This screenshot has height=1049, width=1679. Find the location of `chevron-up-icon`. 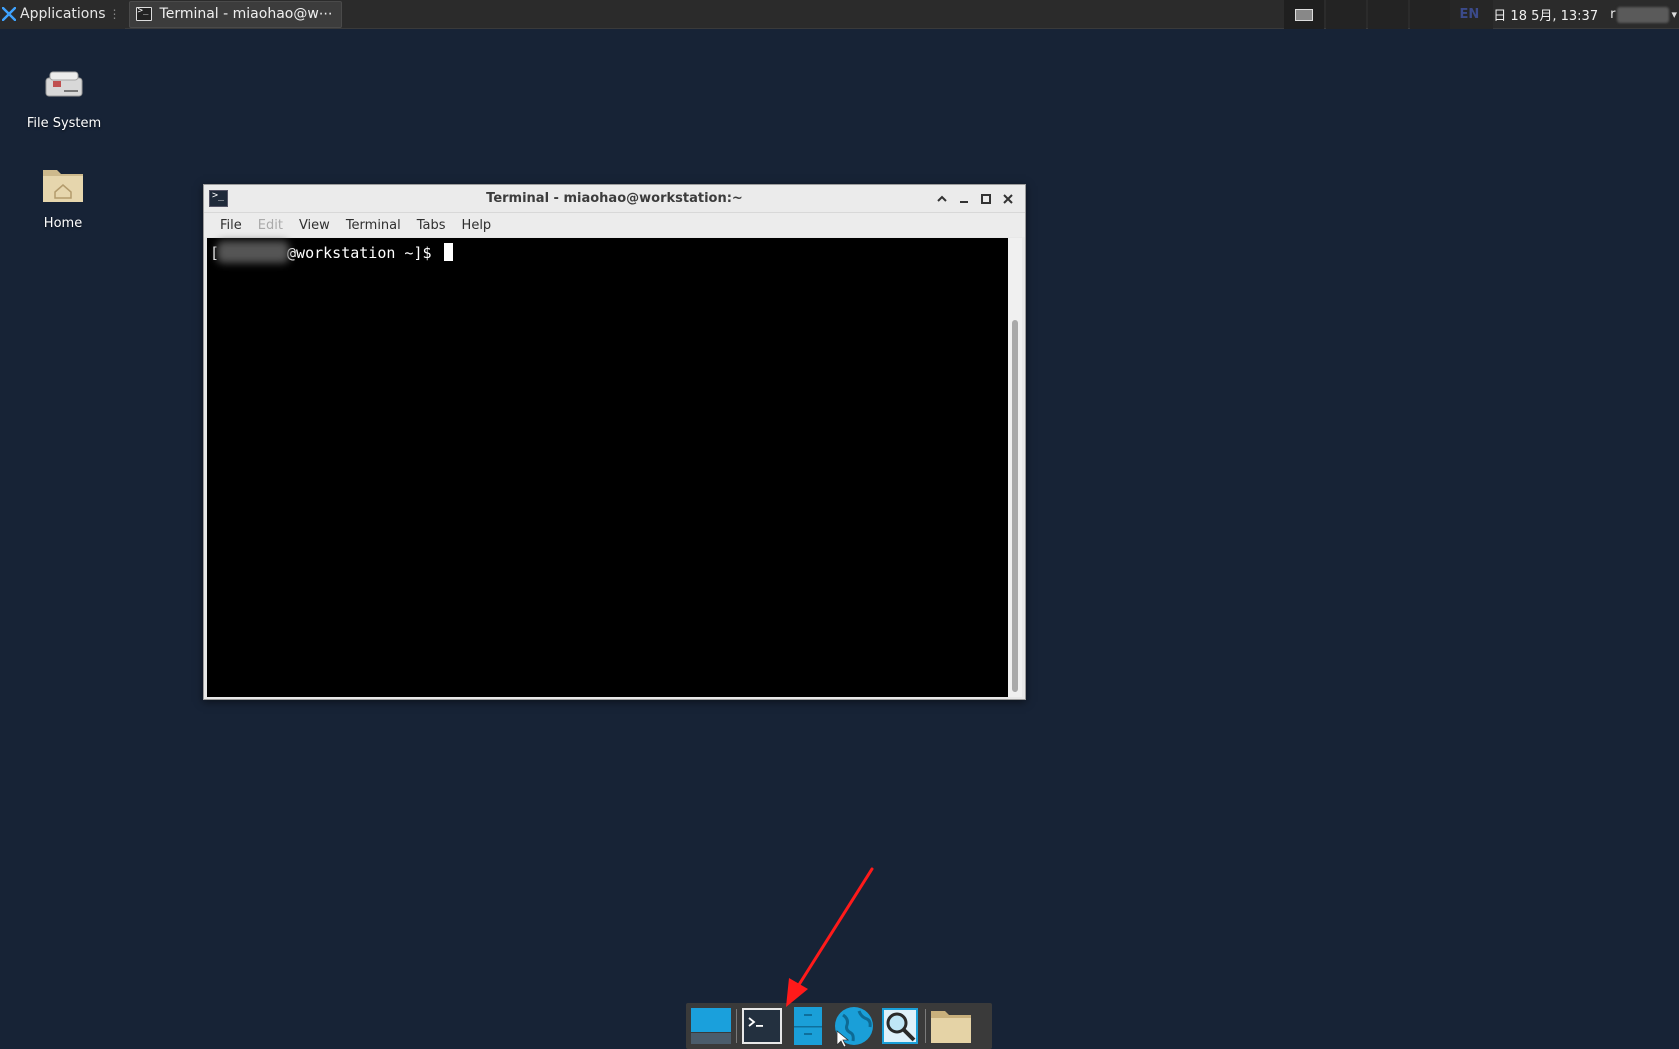

chevron-up-icon is located at coordinates (942, 198).